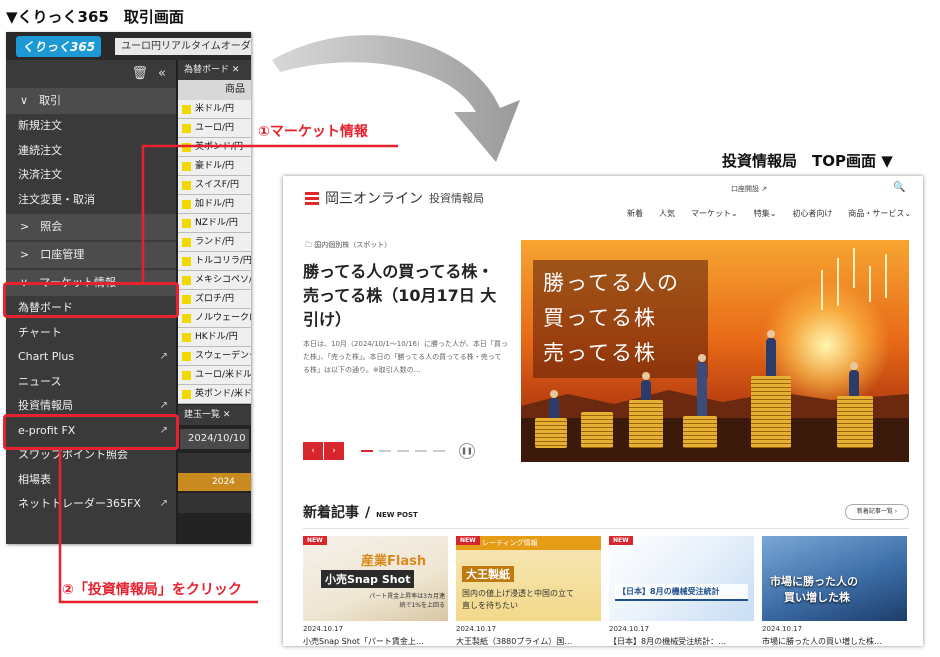 This screenshot has width=940, height=657. Describe the element at coordinates (715, 351) in the screenshot. I see `hero-banner: 勝ってる人の 買ってる株 売ってる株` at that location.